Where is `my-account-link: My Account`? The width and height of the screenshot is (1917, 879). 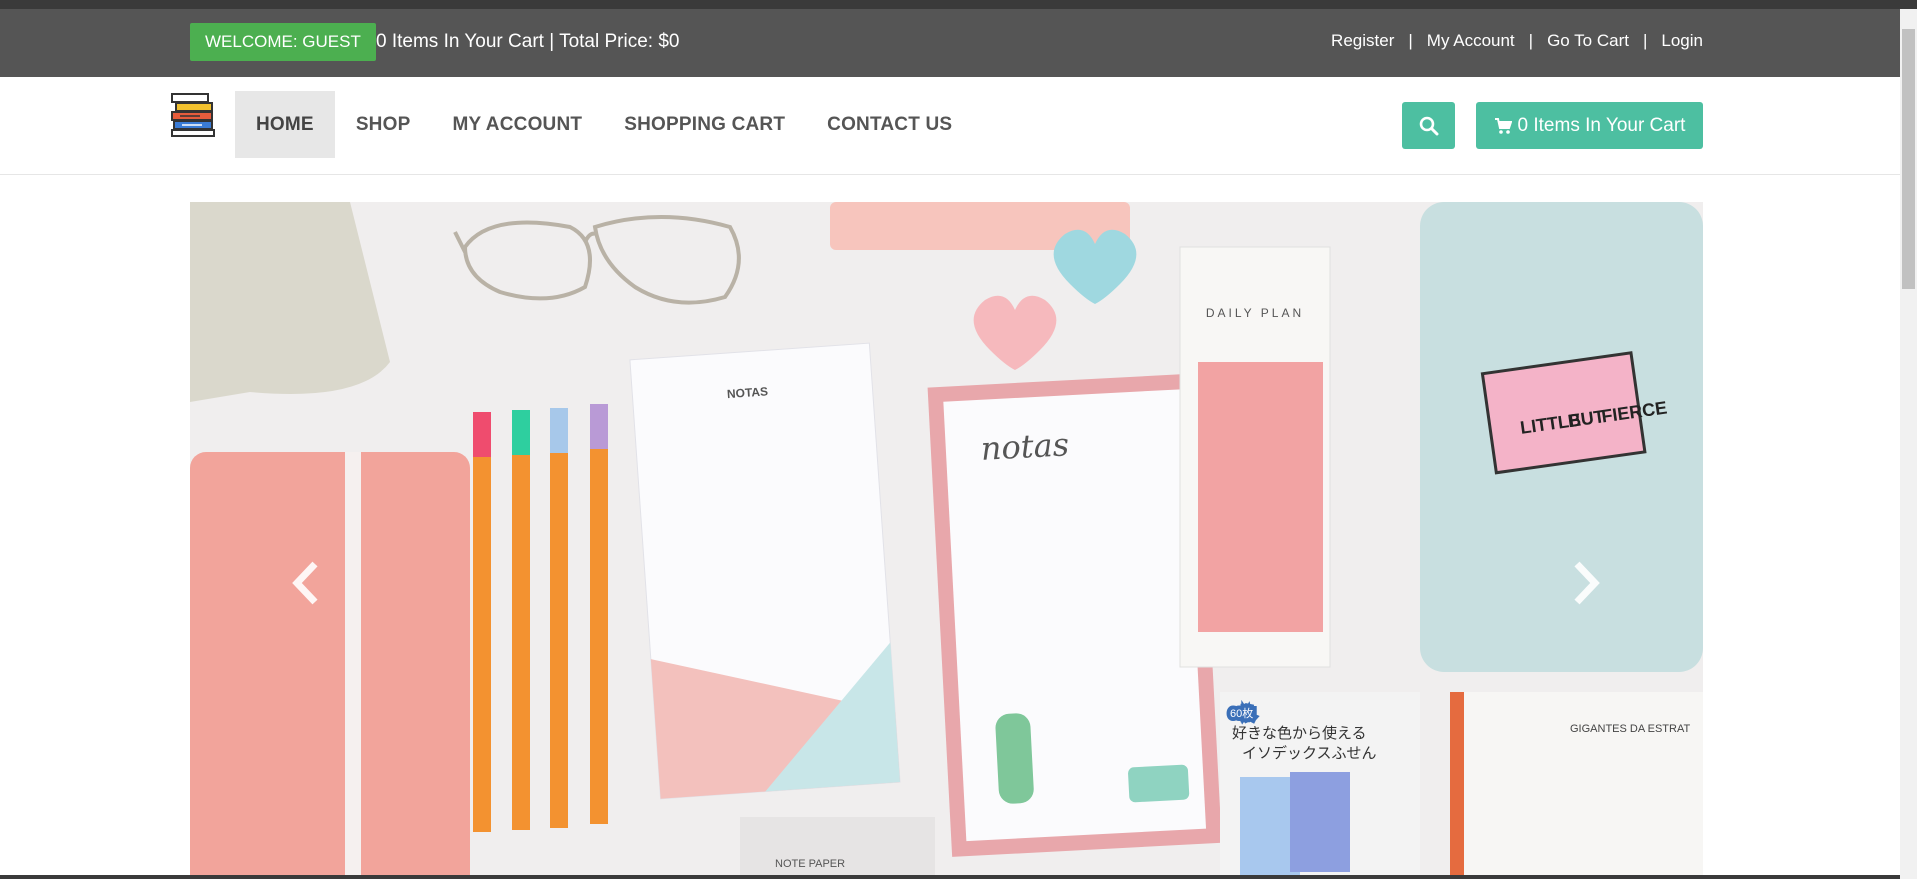
my-account-link: My Account is located at coordinates (1471, 41).